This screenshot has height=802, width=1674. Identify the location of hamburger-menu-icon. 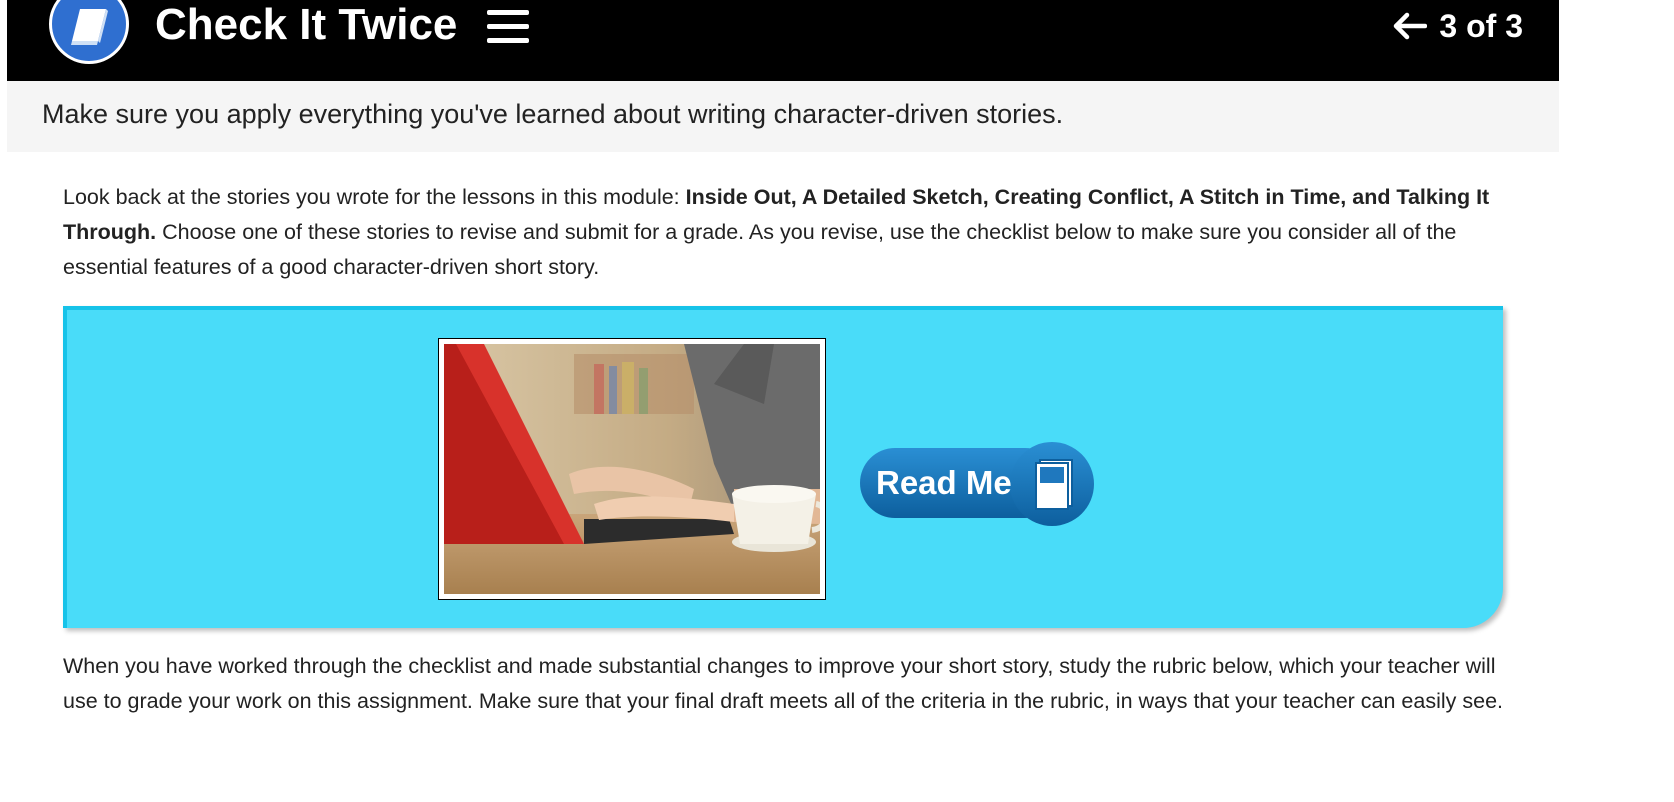
(508, 26).